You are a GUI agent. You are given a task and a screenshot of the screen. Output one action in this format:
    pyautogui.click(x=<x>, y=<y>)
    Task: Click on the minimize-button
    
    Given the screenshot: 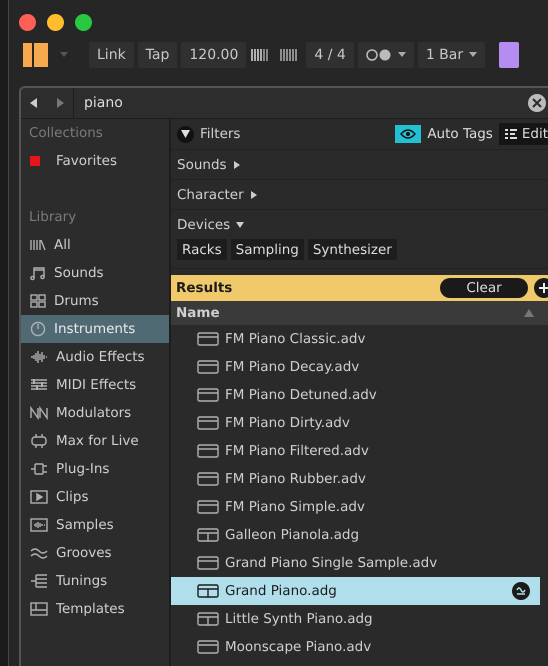 What is the action you would take?
    pyautogui.click(x=55, y=22)
    